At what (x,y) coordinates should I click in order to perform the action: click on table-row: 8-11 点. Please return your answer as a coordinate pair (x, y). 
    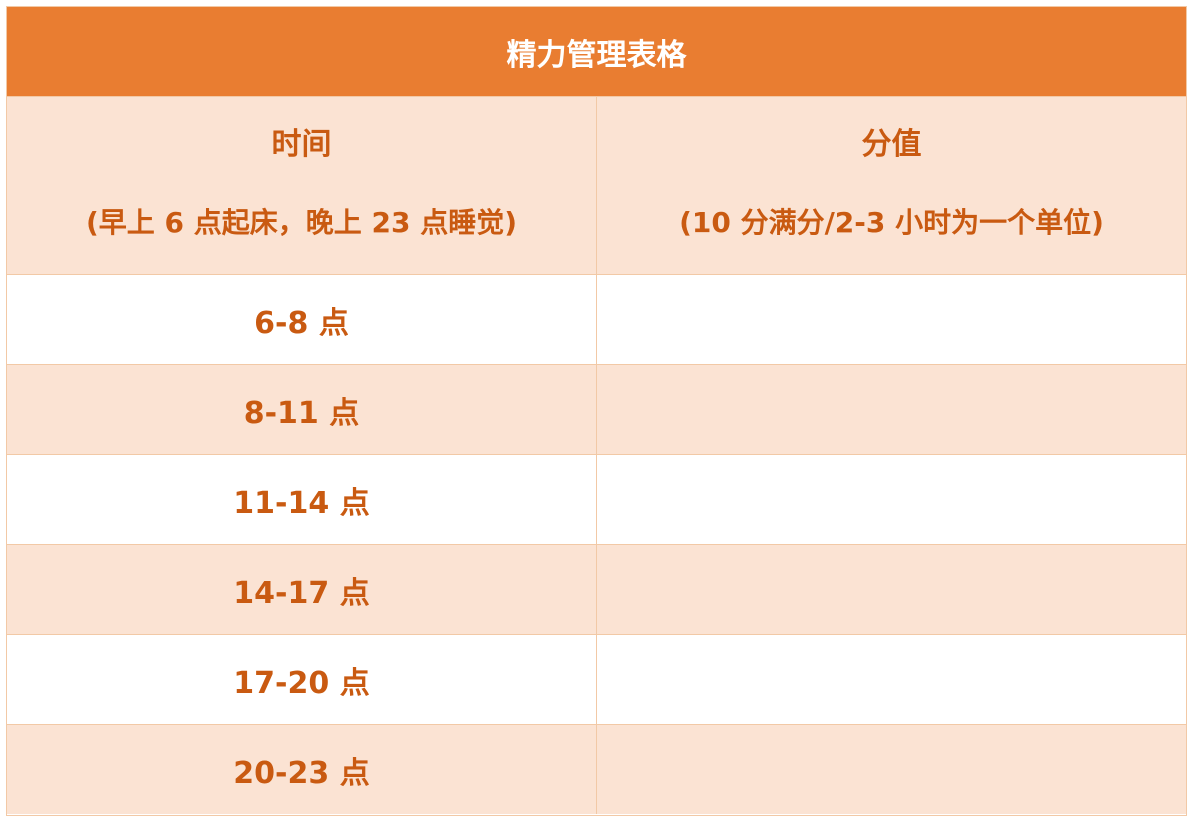
    Looking at the image, I should click on (596, 410).